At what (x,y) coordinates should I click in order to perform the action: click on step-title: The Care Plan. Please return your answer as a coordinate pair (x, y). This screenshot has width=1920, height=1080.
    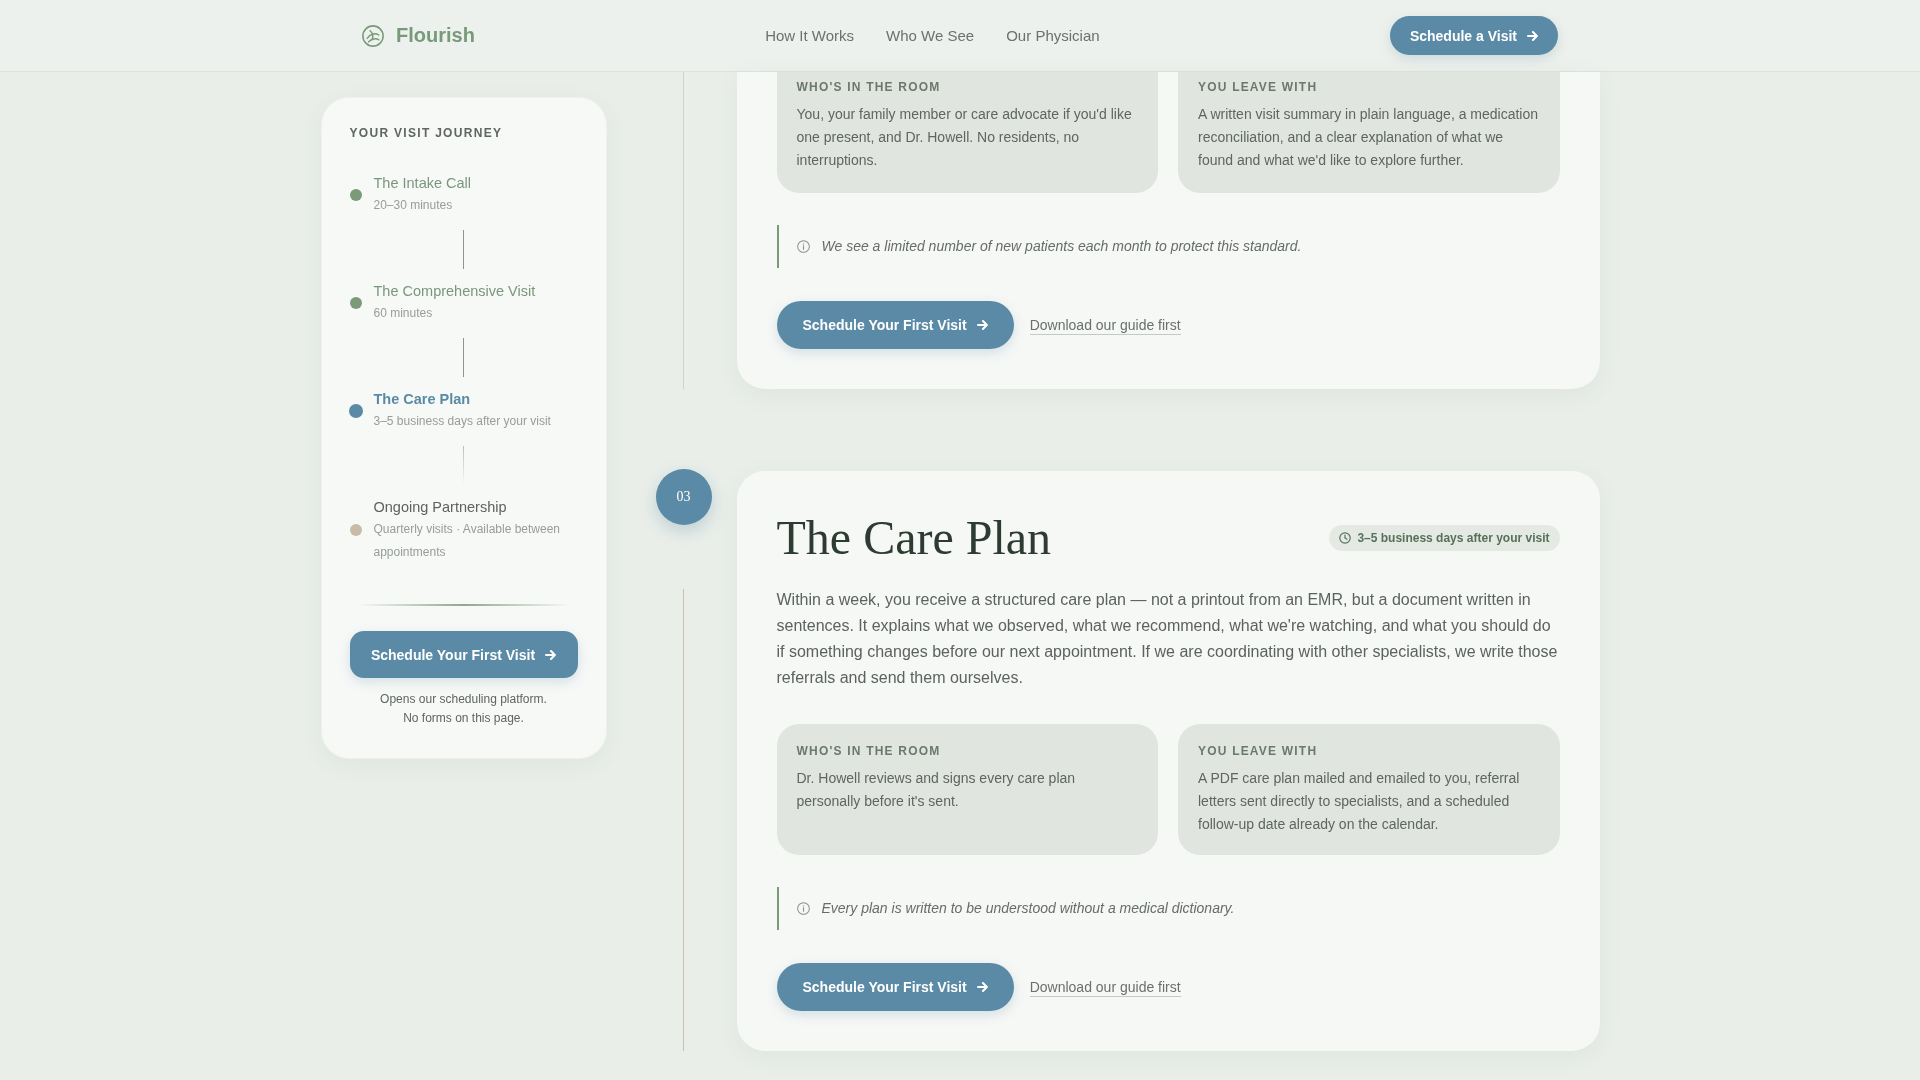
    Looking at the image, I should click on (462, 399).